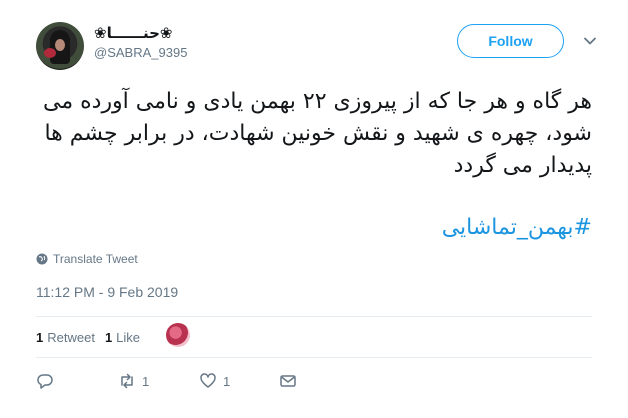  Describe the element at coordinates (321, 47) in the screenshot. I see `tweet-header: ❀حنــــــا❀ @SABRA_9395 Follow` at that location.